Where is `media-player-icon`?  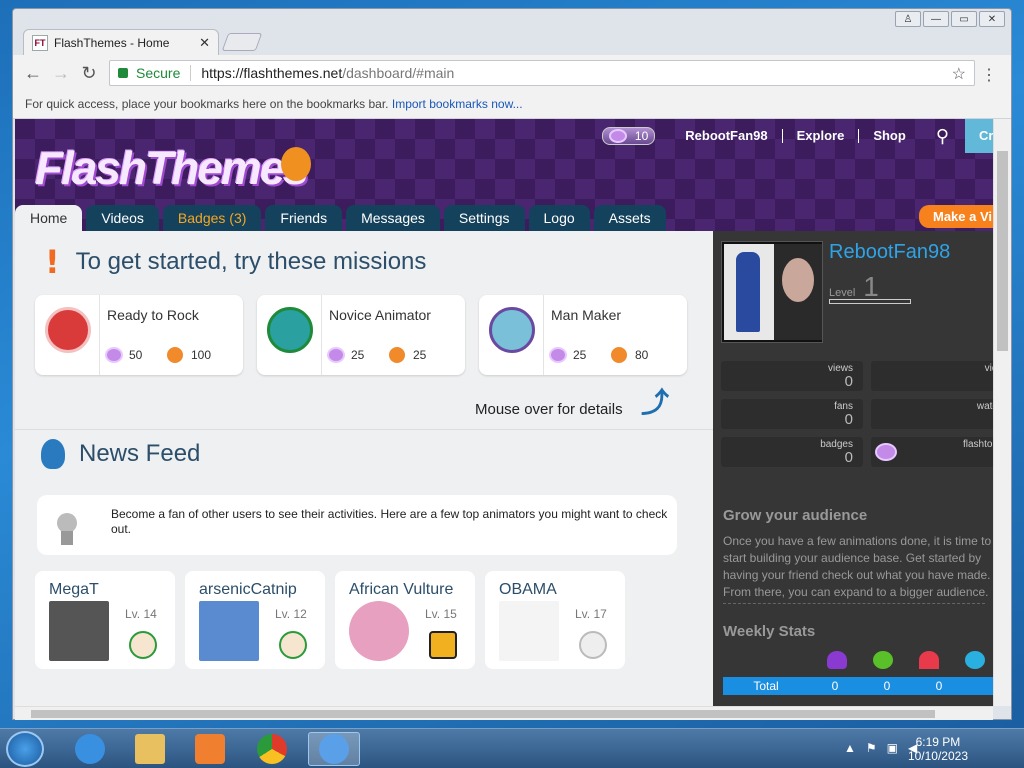 media-player-icon is located at coordinates (210, 749).